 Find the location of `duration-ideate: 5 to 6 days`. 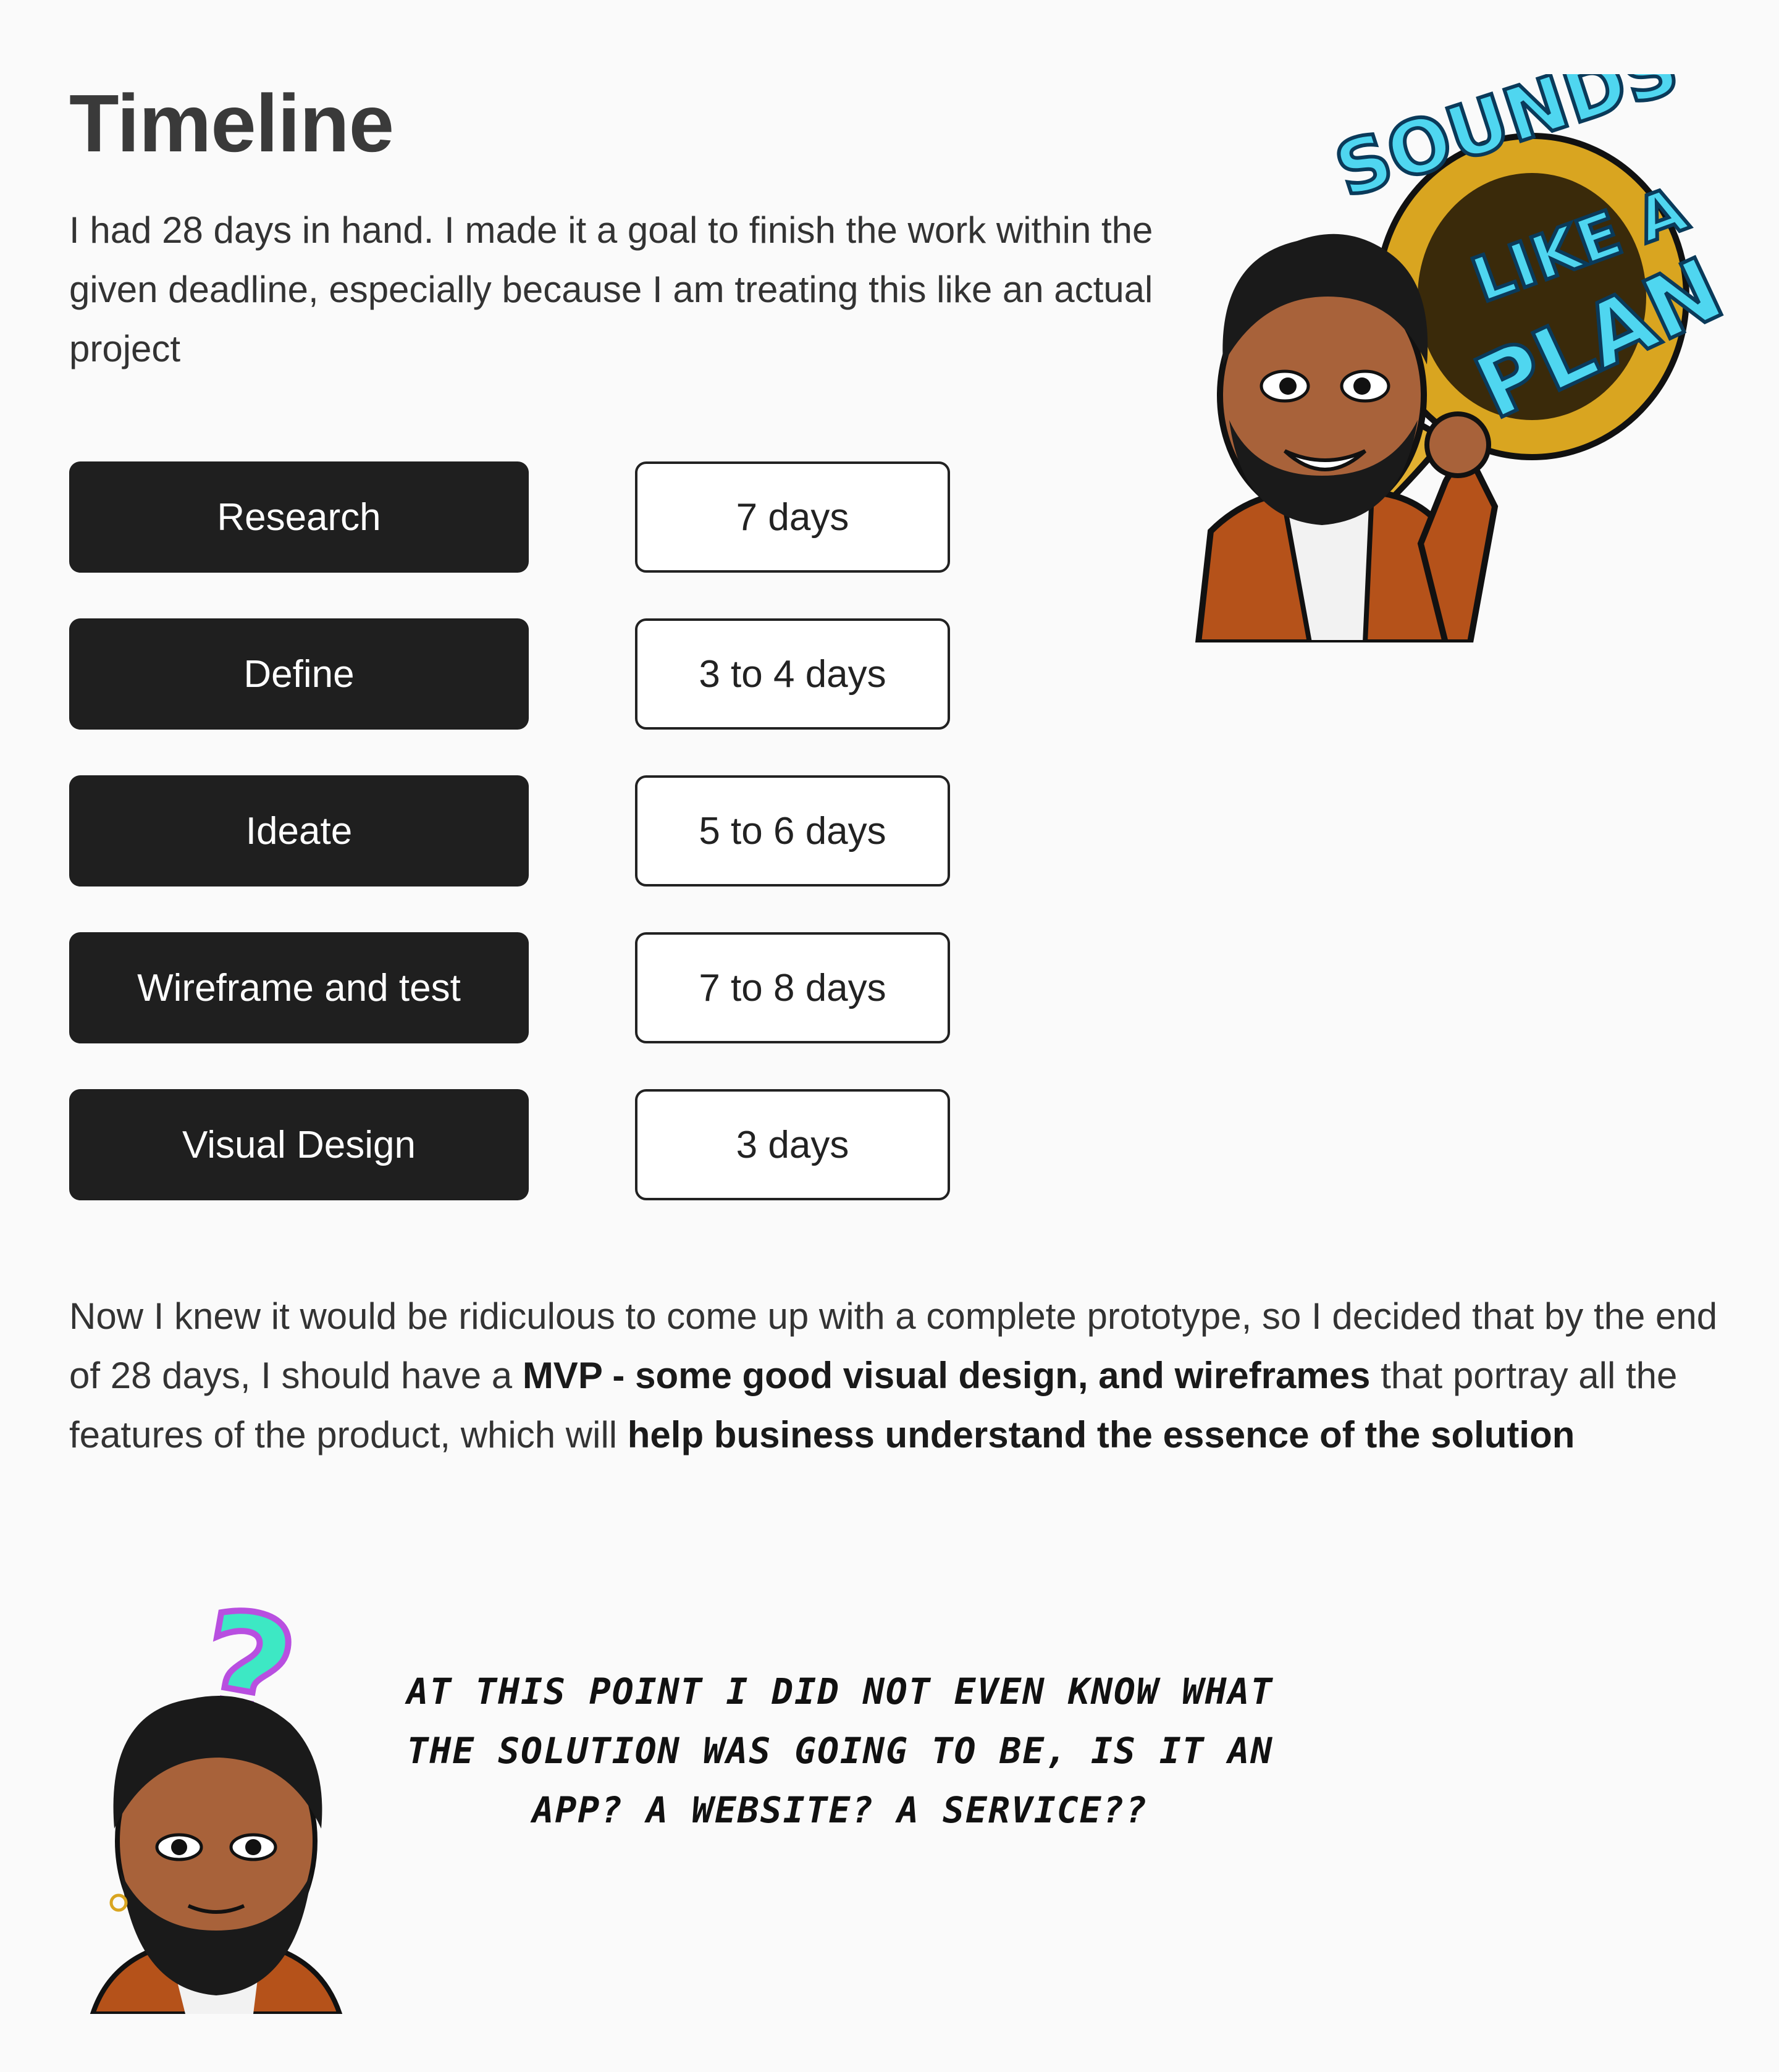

duration-ideate: 5 to 6 days is located at coordinates (792, 831).